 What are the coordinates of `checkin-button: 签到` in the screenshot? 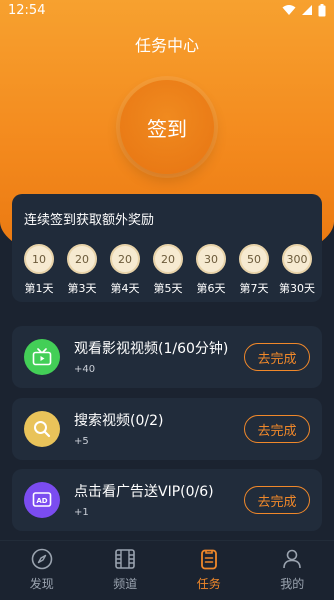 It's located at (167, 127).